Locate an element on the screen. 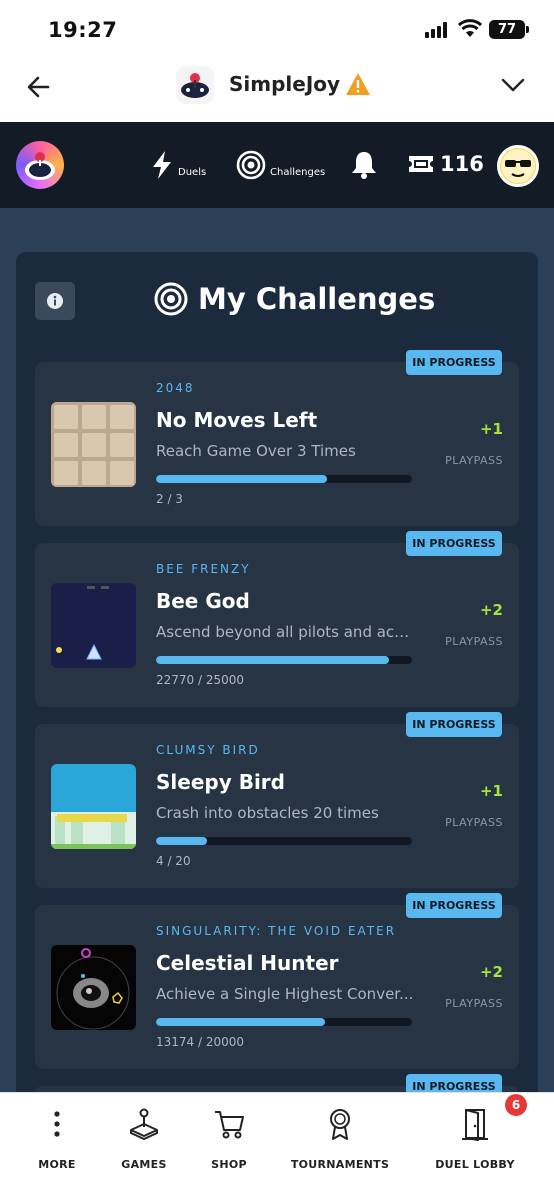  tab-label: GAMES is located at coordinates (144, 1164).